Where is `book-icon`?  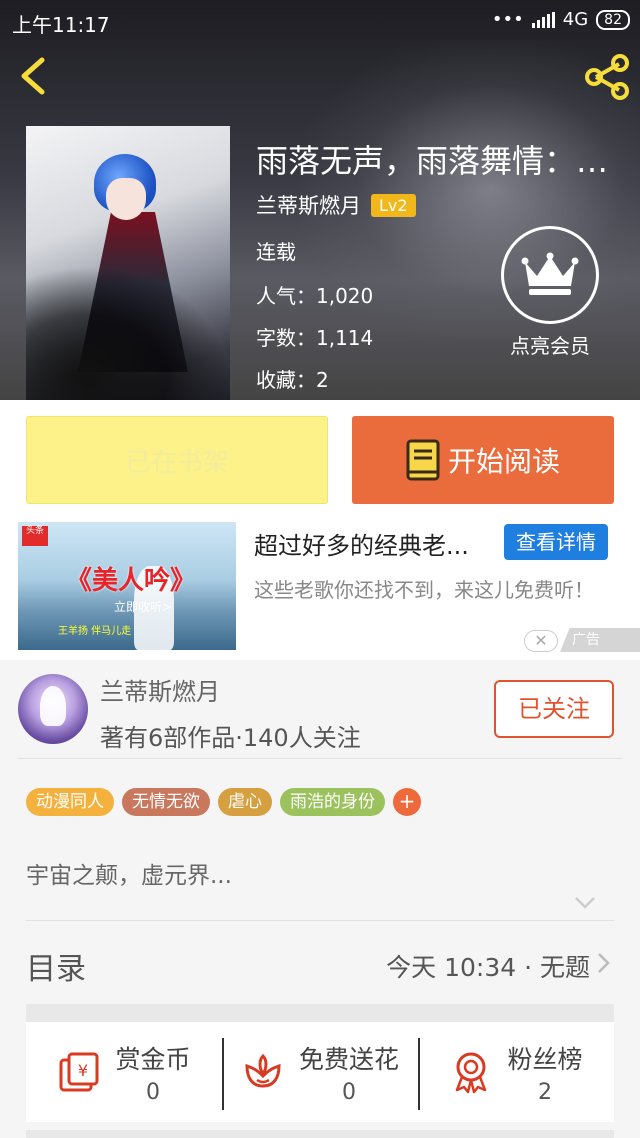
book-icon is located at coordinates (423, 460).